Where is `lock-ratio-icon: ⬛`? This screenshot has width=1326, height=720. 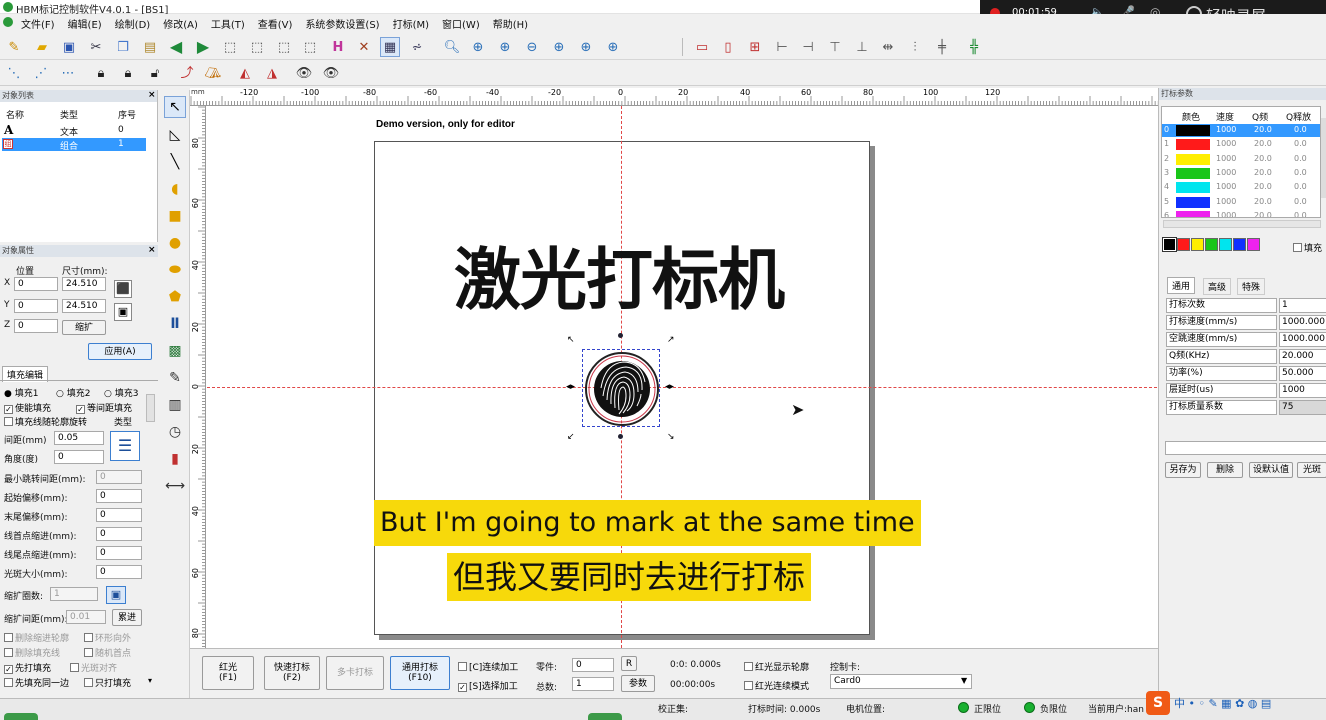
lock-ratio-icon: ⬛ is located at coordinates (123, 289).